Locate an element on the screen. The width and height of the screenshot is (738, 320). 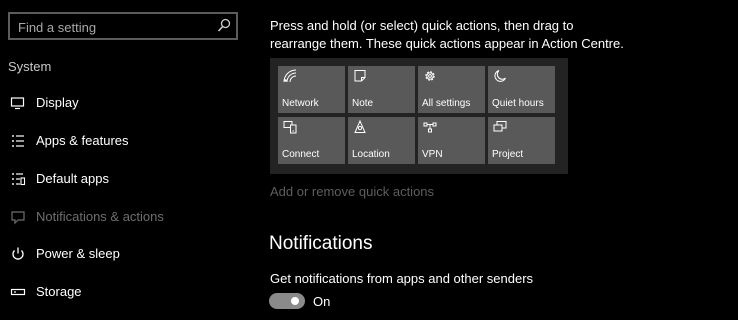
quick-action-label: VPN is located at coordinates (432, 154).